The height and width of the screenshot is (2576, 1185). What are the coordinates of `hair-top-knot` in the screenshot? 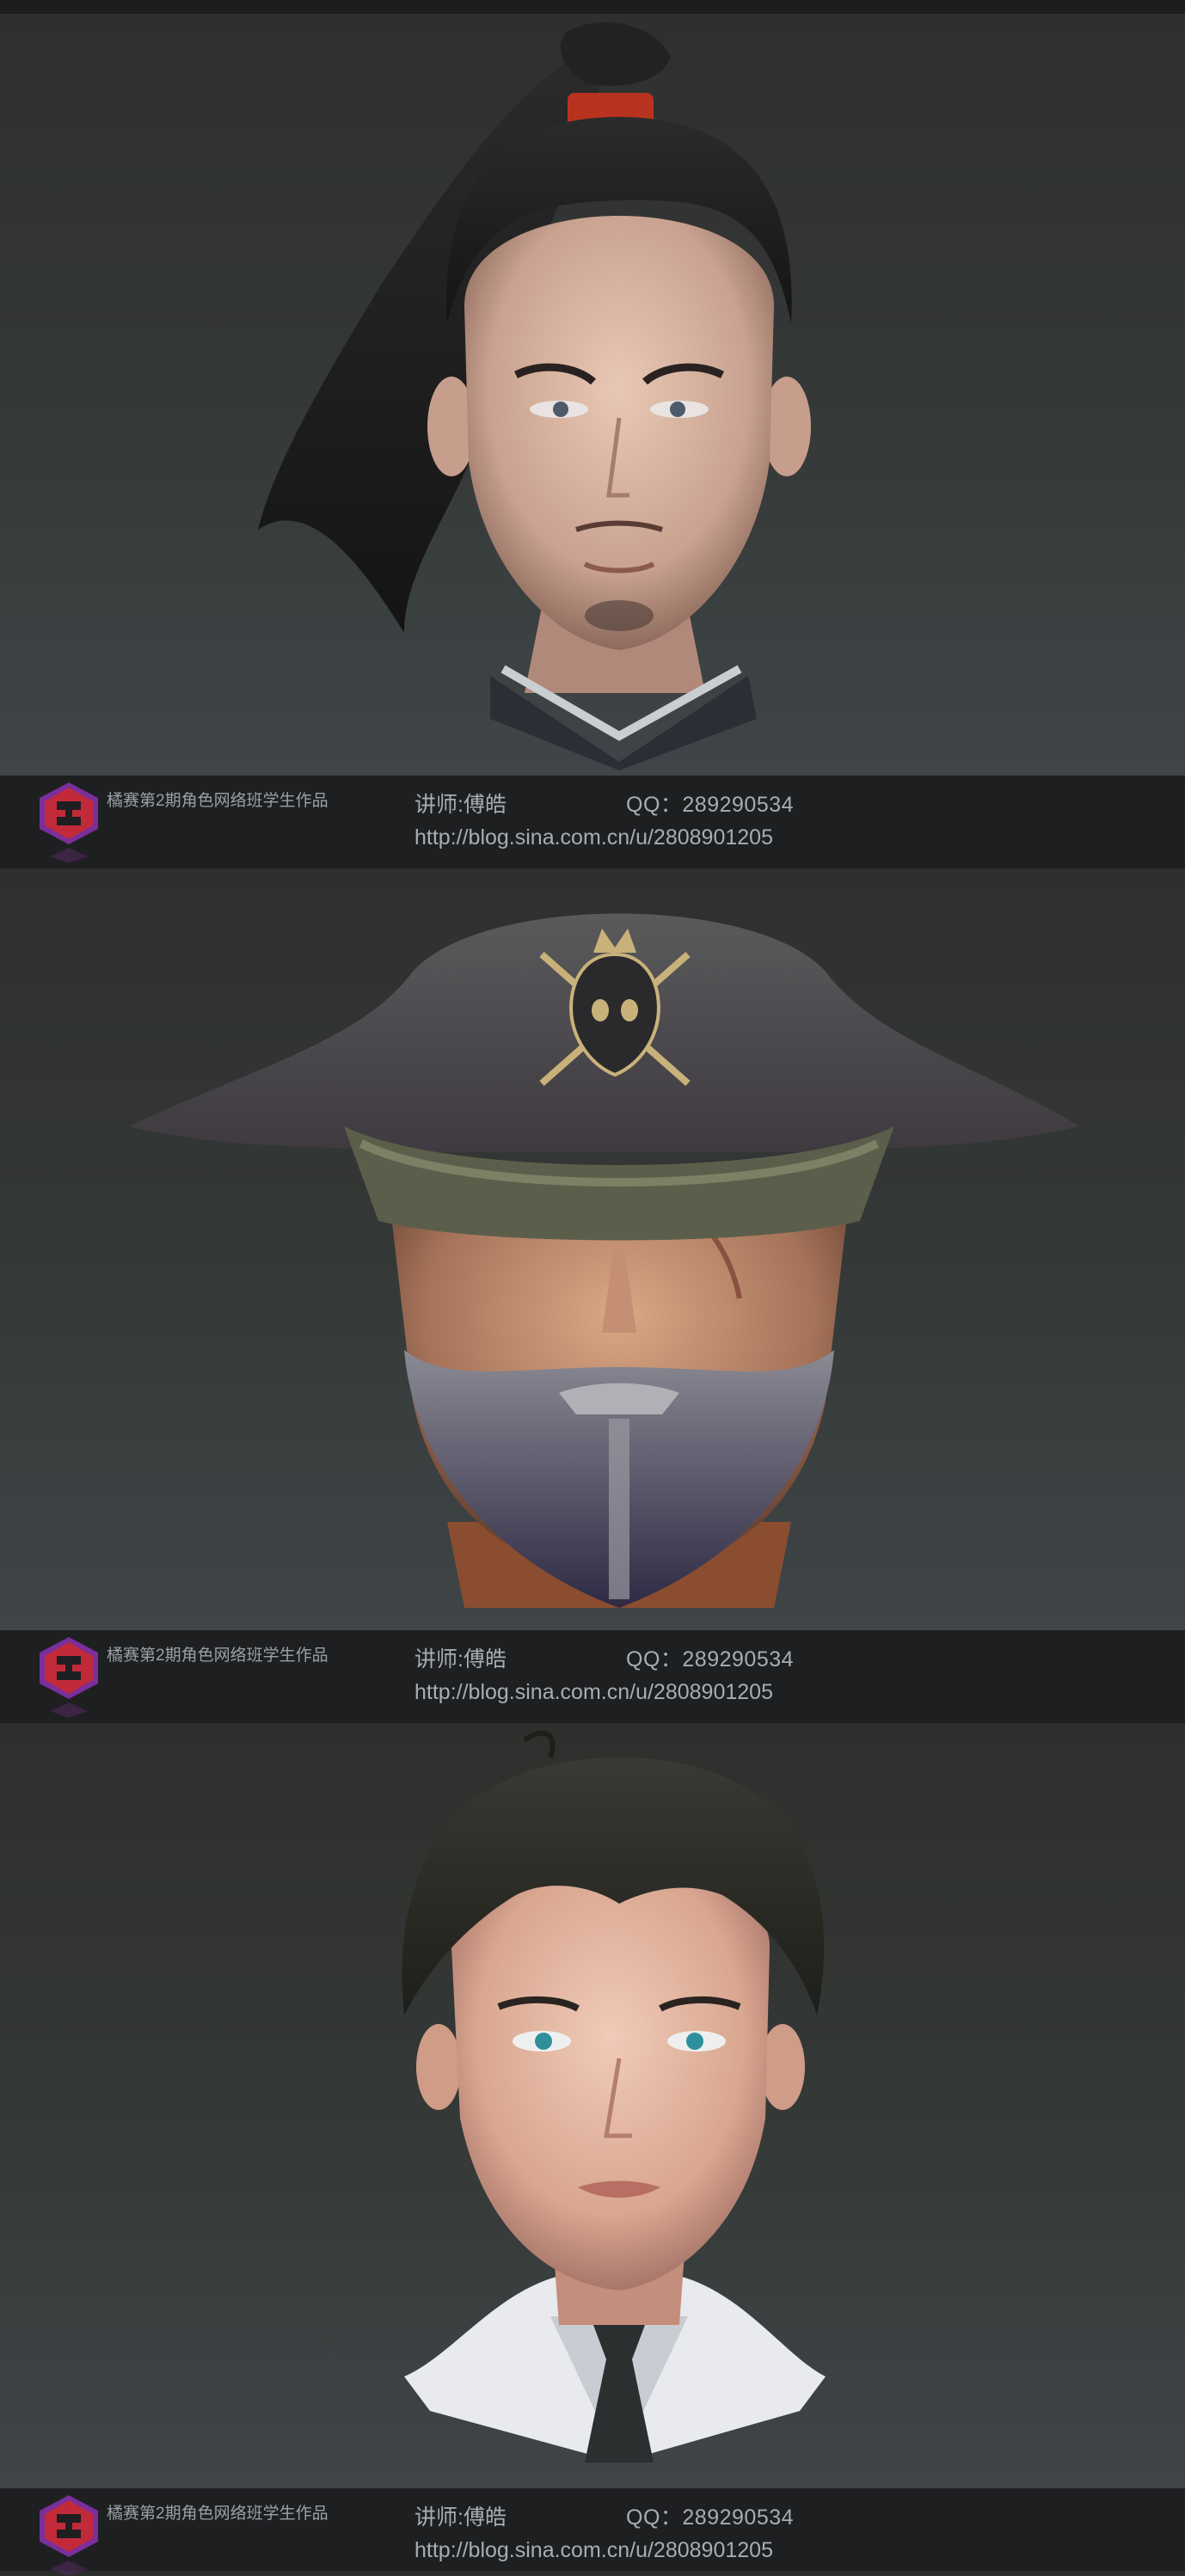 It's located at (615, 54).